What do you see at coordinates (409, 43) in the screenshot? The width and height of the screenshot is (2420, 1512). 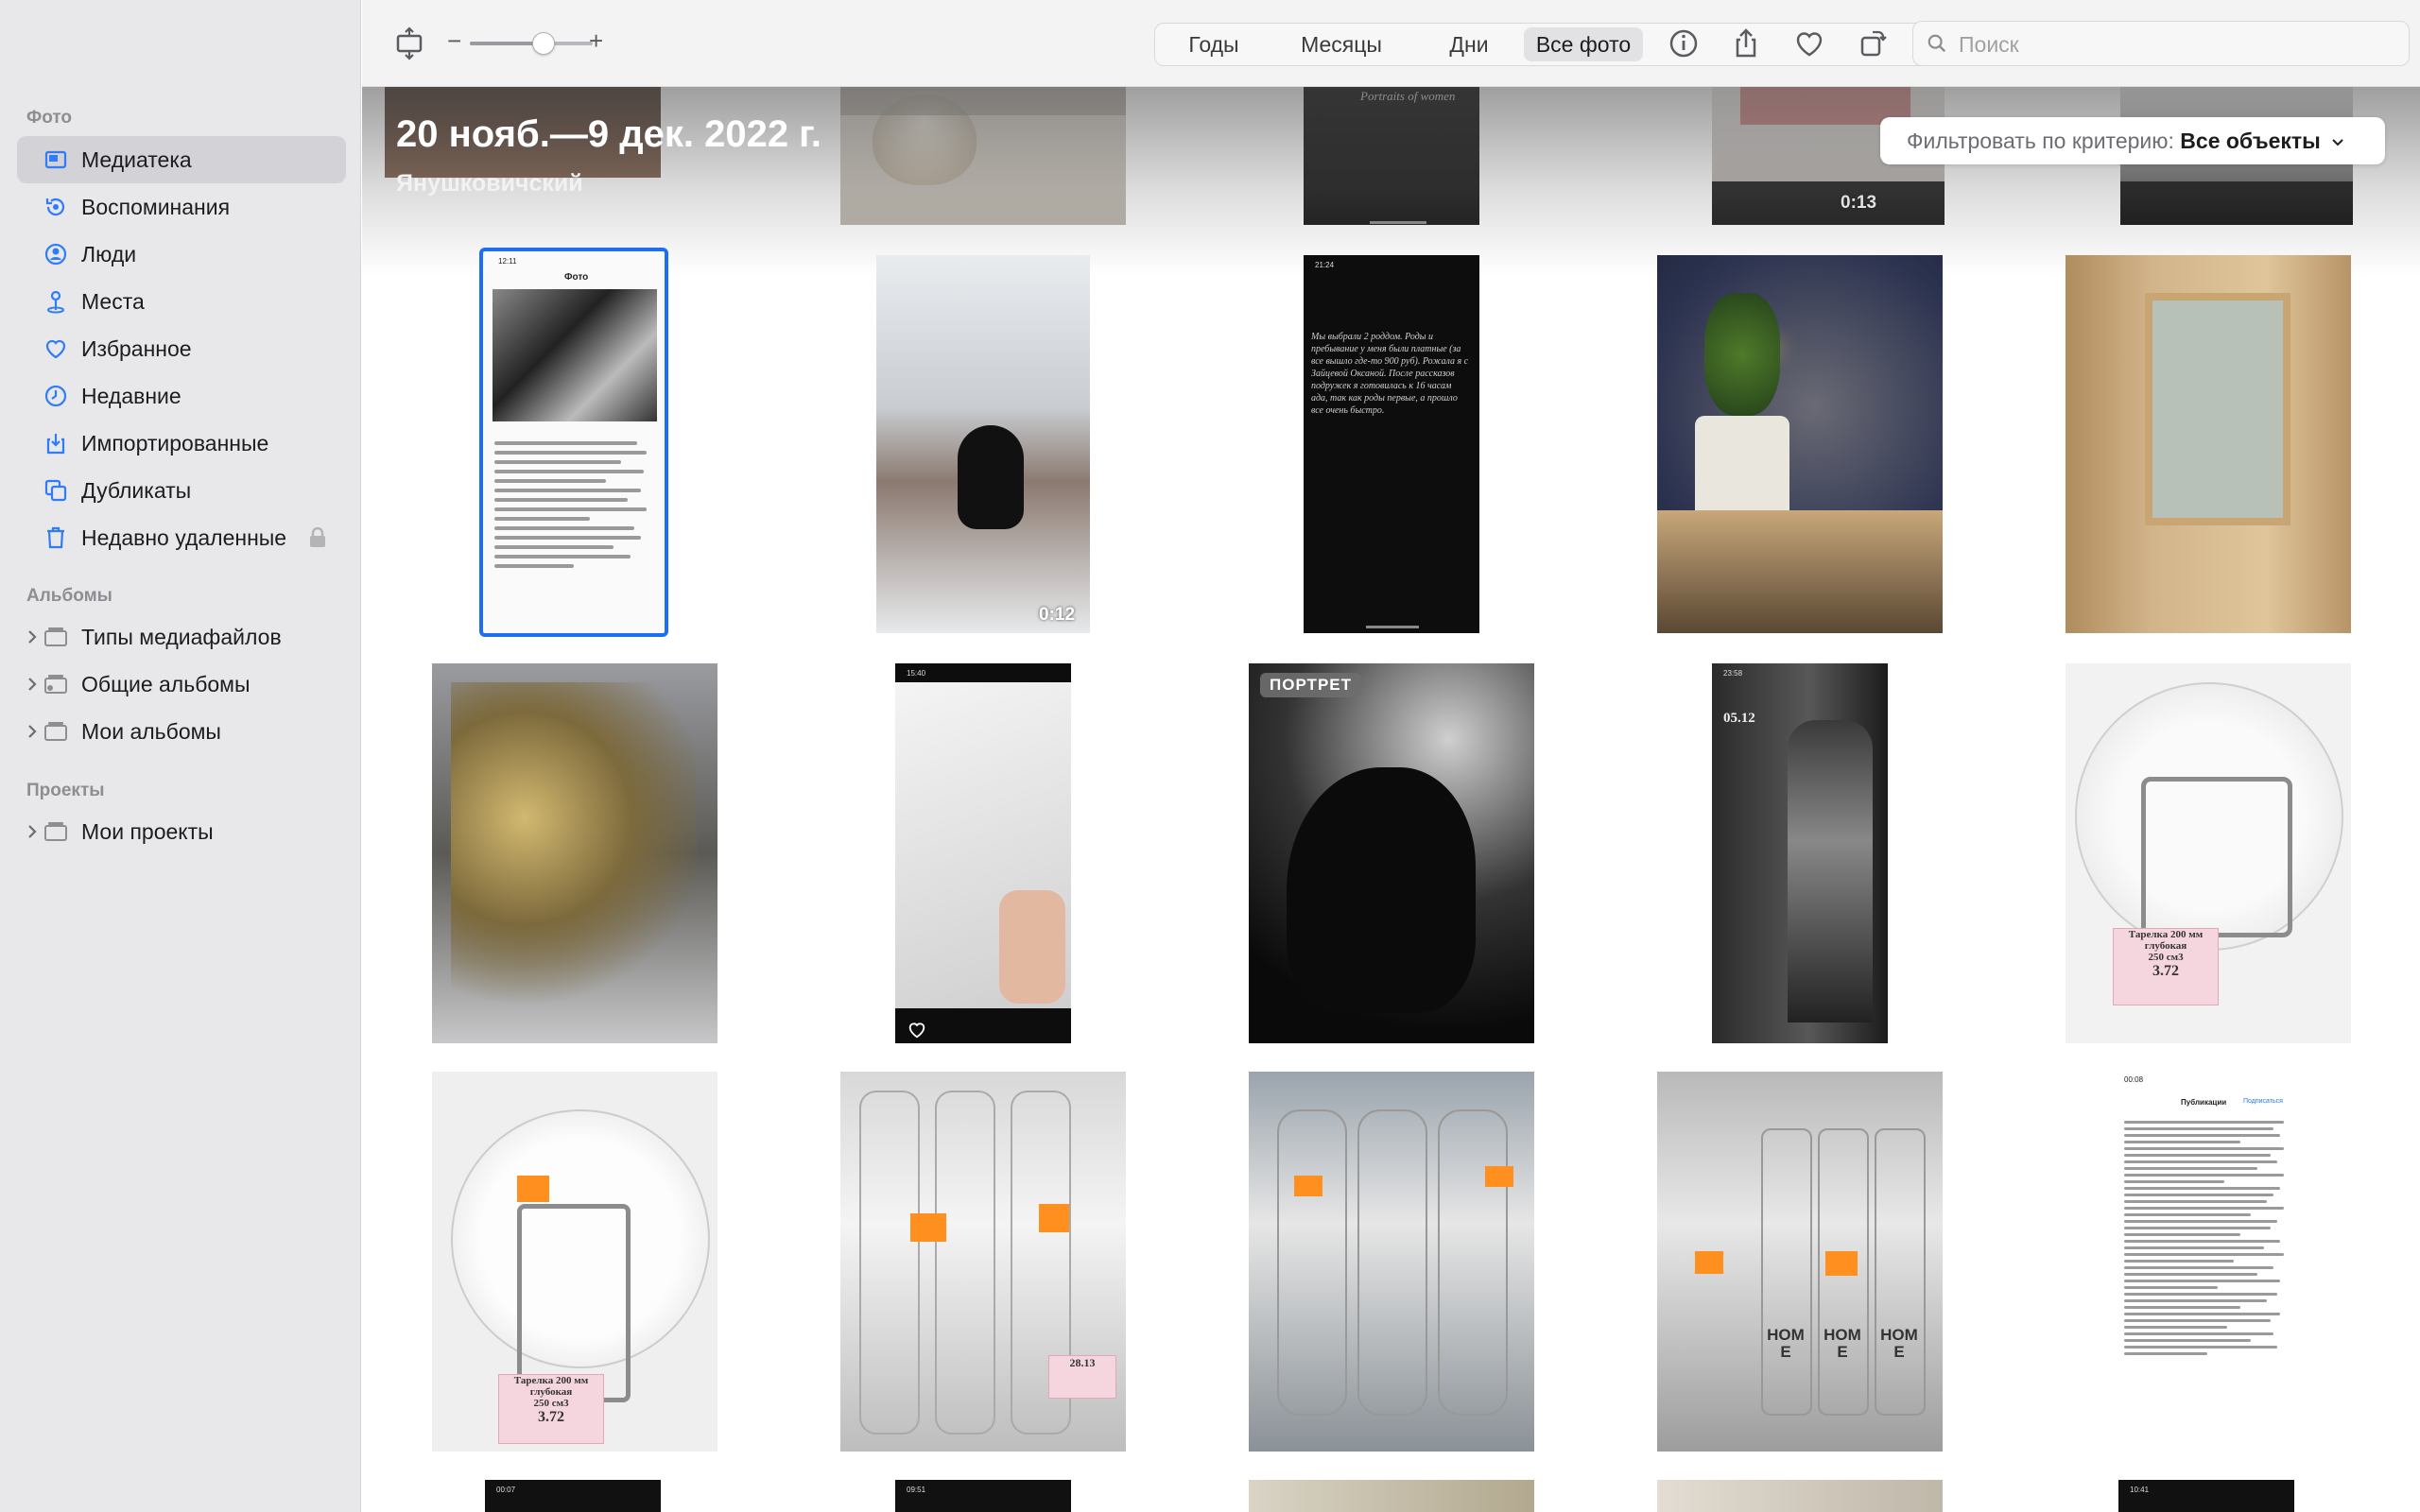 I see `slideshow-icon` at bounding box center [409, 43].